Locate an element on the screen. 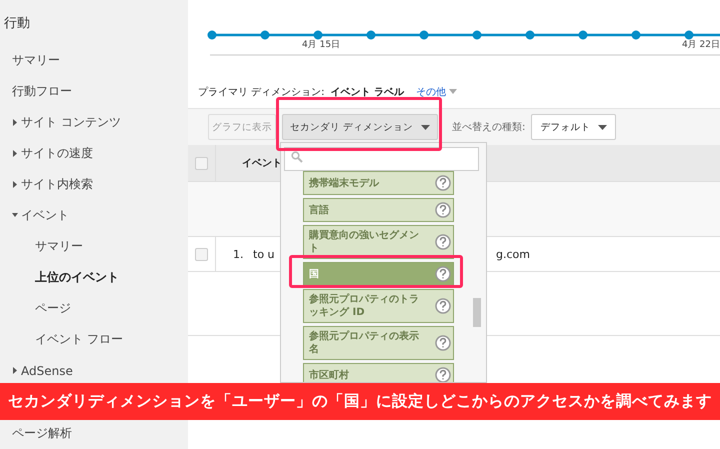 The width and height of the screenshot is (720, 449). sort-select: デフォルト is located at coordinates (573, 127).